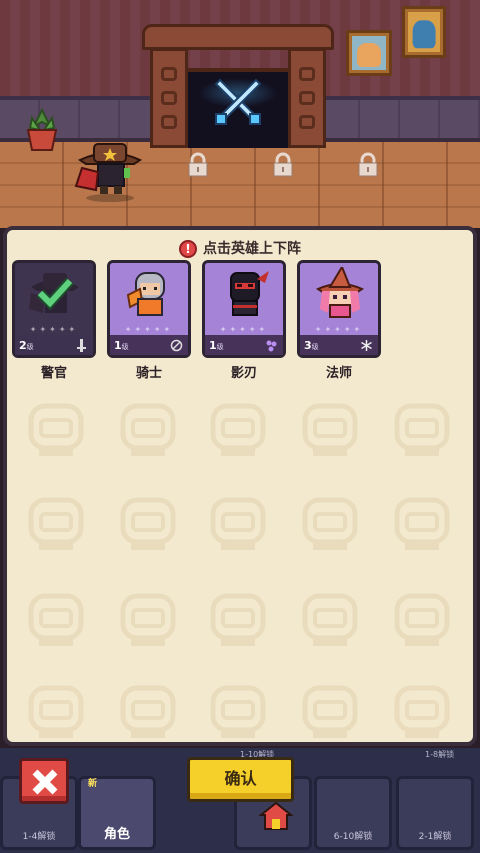  What do you see at coordinates (366, 345) in the screenshot?
I see `snowflake-icon` at bounding box center [366, 345].